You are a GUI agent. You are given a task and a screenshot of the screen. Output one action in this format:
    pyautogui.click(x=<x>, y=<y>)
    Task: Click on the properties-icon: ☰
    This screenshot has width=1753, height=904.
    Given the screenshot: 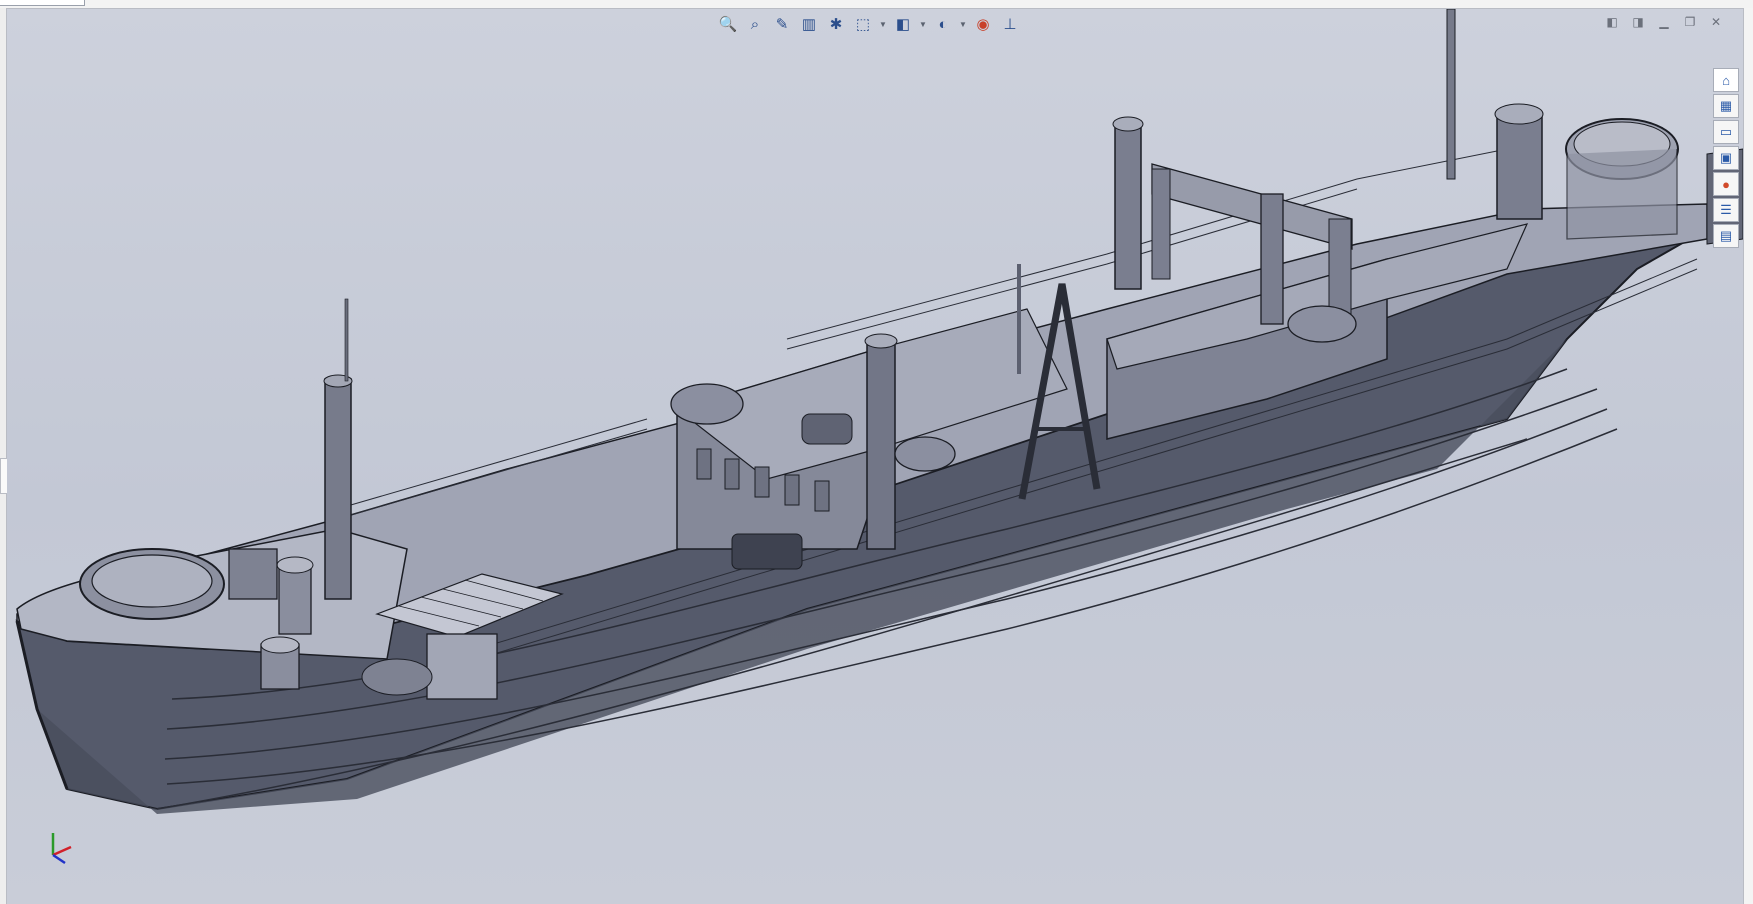 What is the action you would take?
    pyautogui.click(x=1726, y=210)
    